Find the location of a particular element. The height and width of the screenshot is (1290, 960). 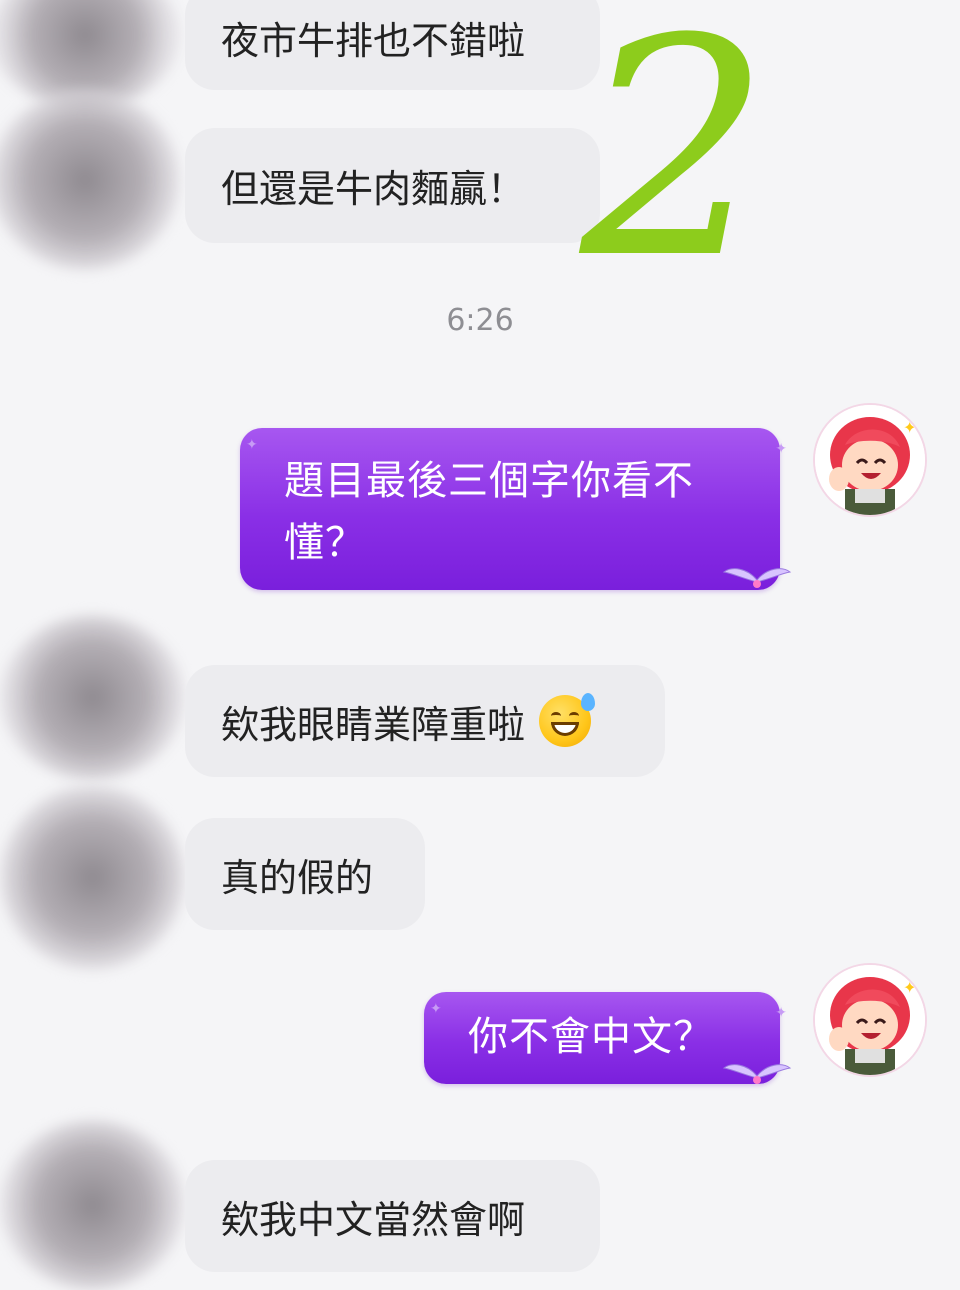

message-text: 欸我中文當然會啊 is located at coordinates (373, 1219).